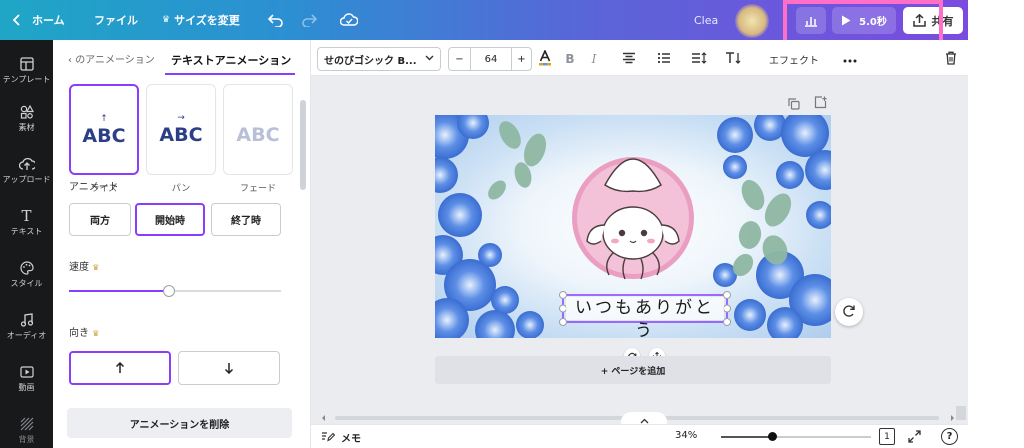 The width and height of the screenshot is (1024, 448). Describe the element at coordinates (664, 59) in the screenshot. I see `list-button` at that location.